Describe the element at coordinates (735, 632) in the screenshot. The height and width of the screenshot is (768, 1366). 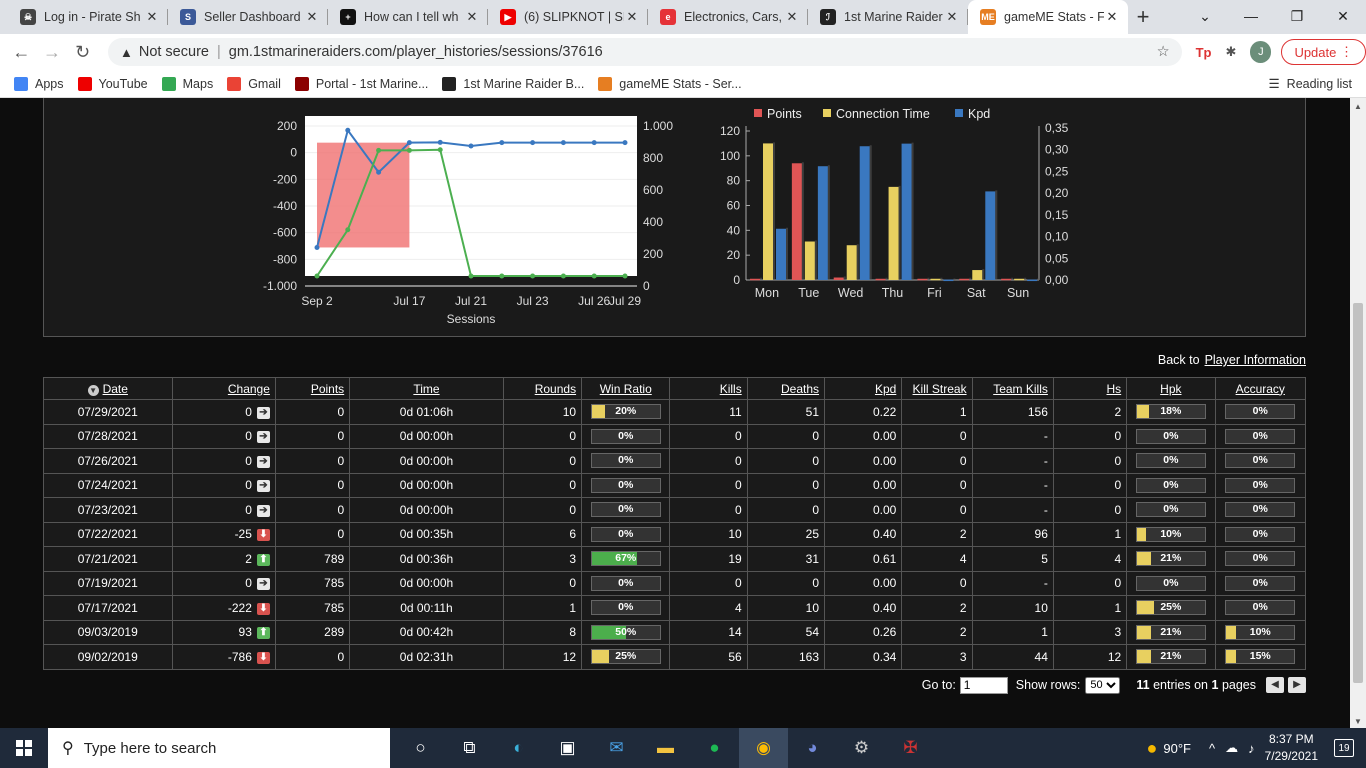
I see `cell-kills: 14` at that location.